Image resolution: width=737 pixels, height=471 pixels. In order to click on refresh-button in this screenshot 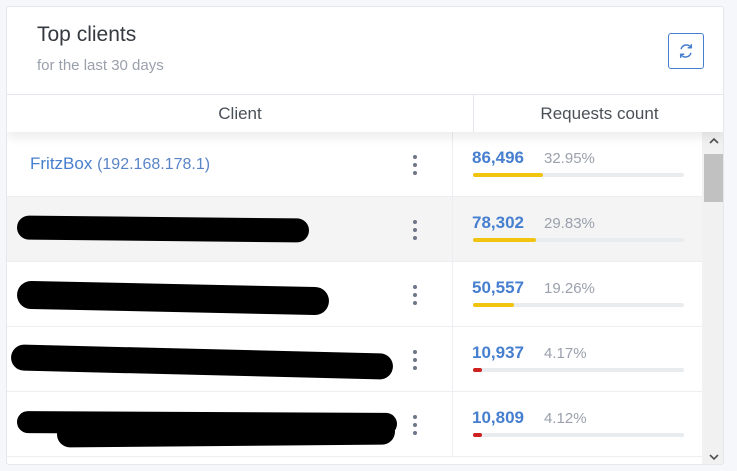, I will do `click(686, 51)`.